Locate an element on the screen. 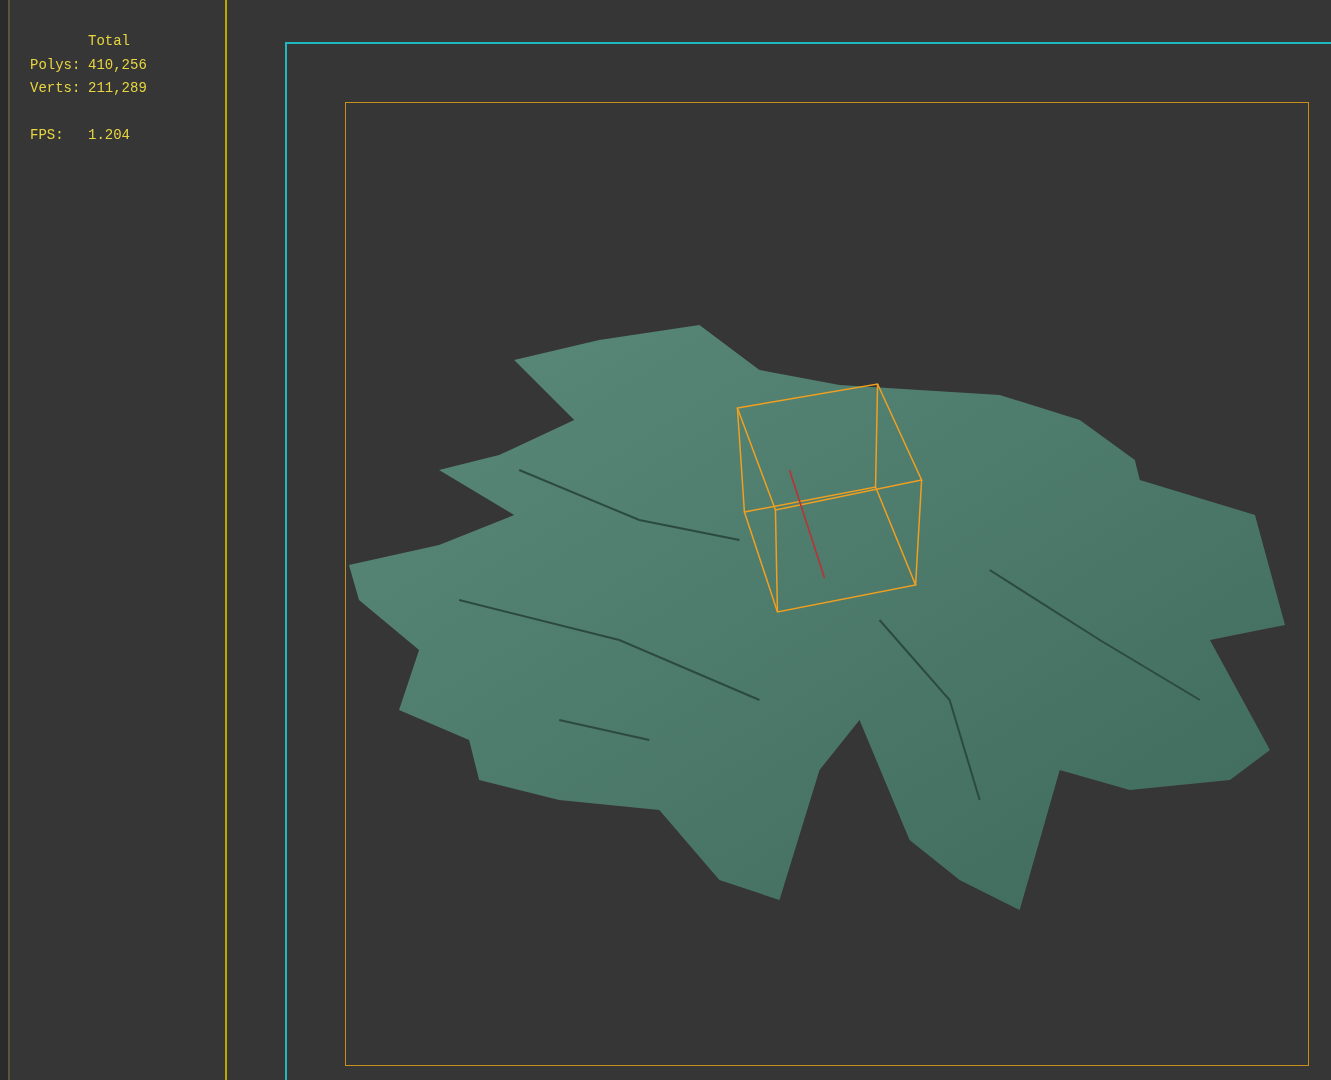  stat-label: Verts: is located at coordinates (56, 88).